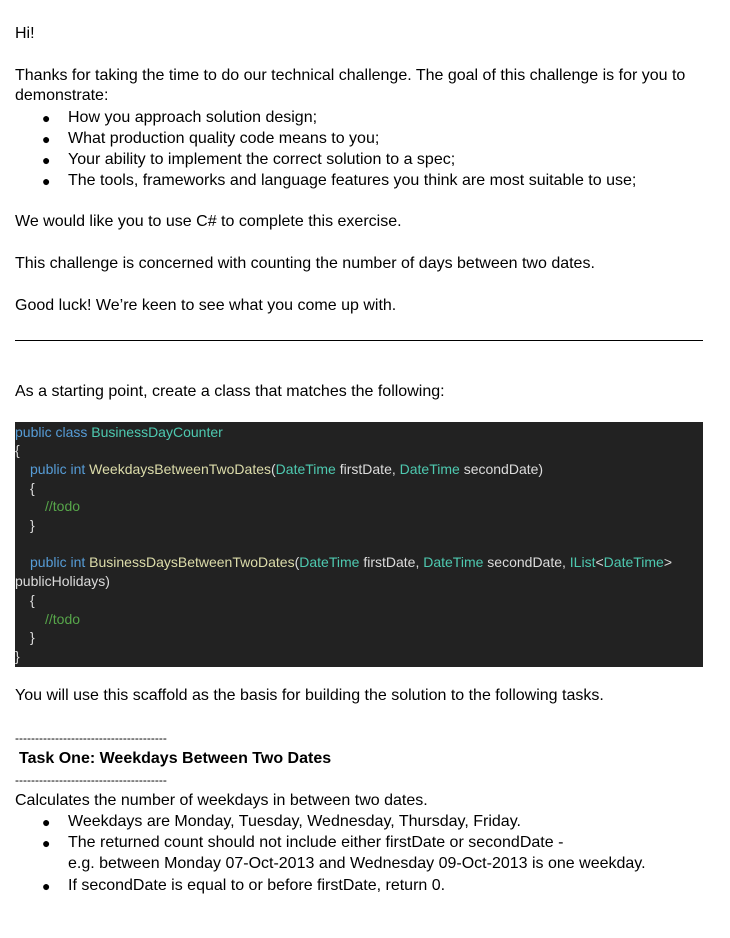 This screenshot has height=938, width=730. What do you see at coordinates (180, 469) in the screenshot?
I see `code-method-name: WeekdaysBetweenTwoDates` at bounding box center [180, 469].